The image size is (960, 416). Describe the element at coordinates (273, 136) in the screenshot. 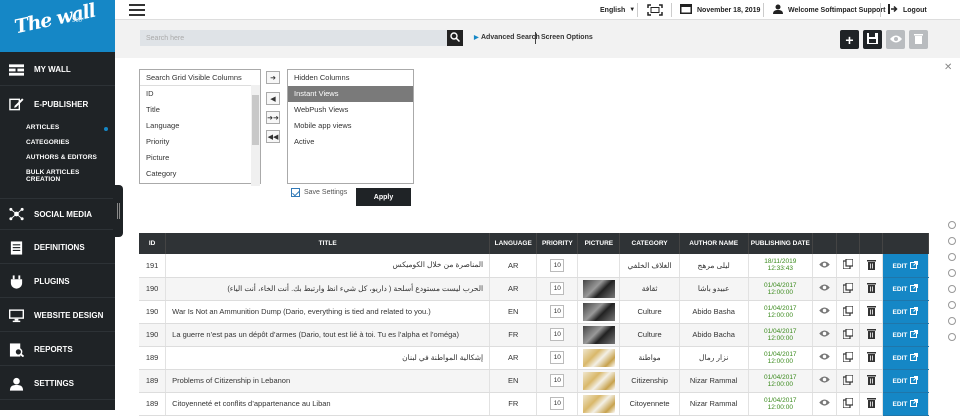

I see `move-all-left-button: ◀◀` at that location.